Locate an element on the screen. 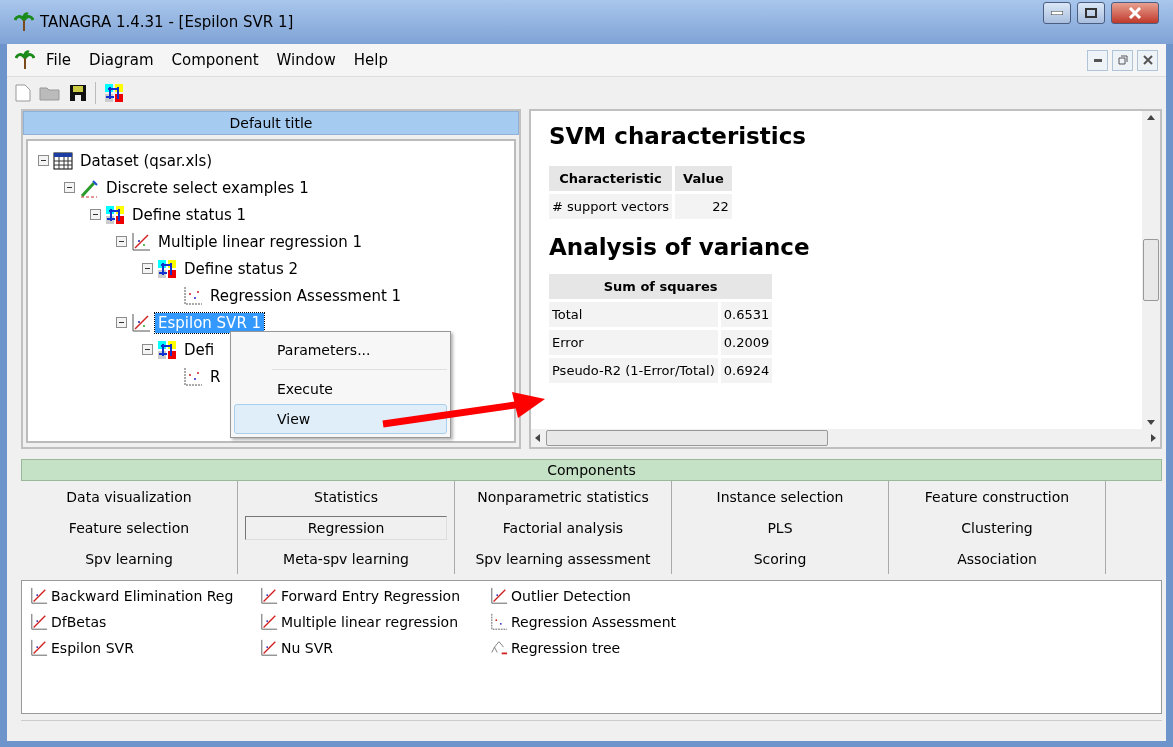 This screenshot has height=747, width=1173. tool-entry: Forward Entry Regression is located at coordinates (371, 596).